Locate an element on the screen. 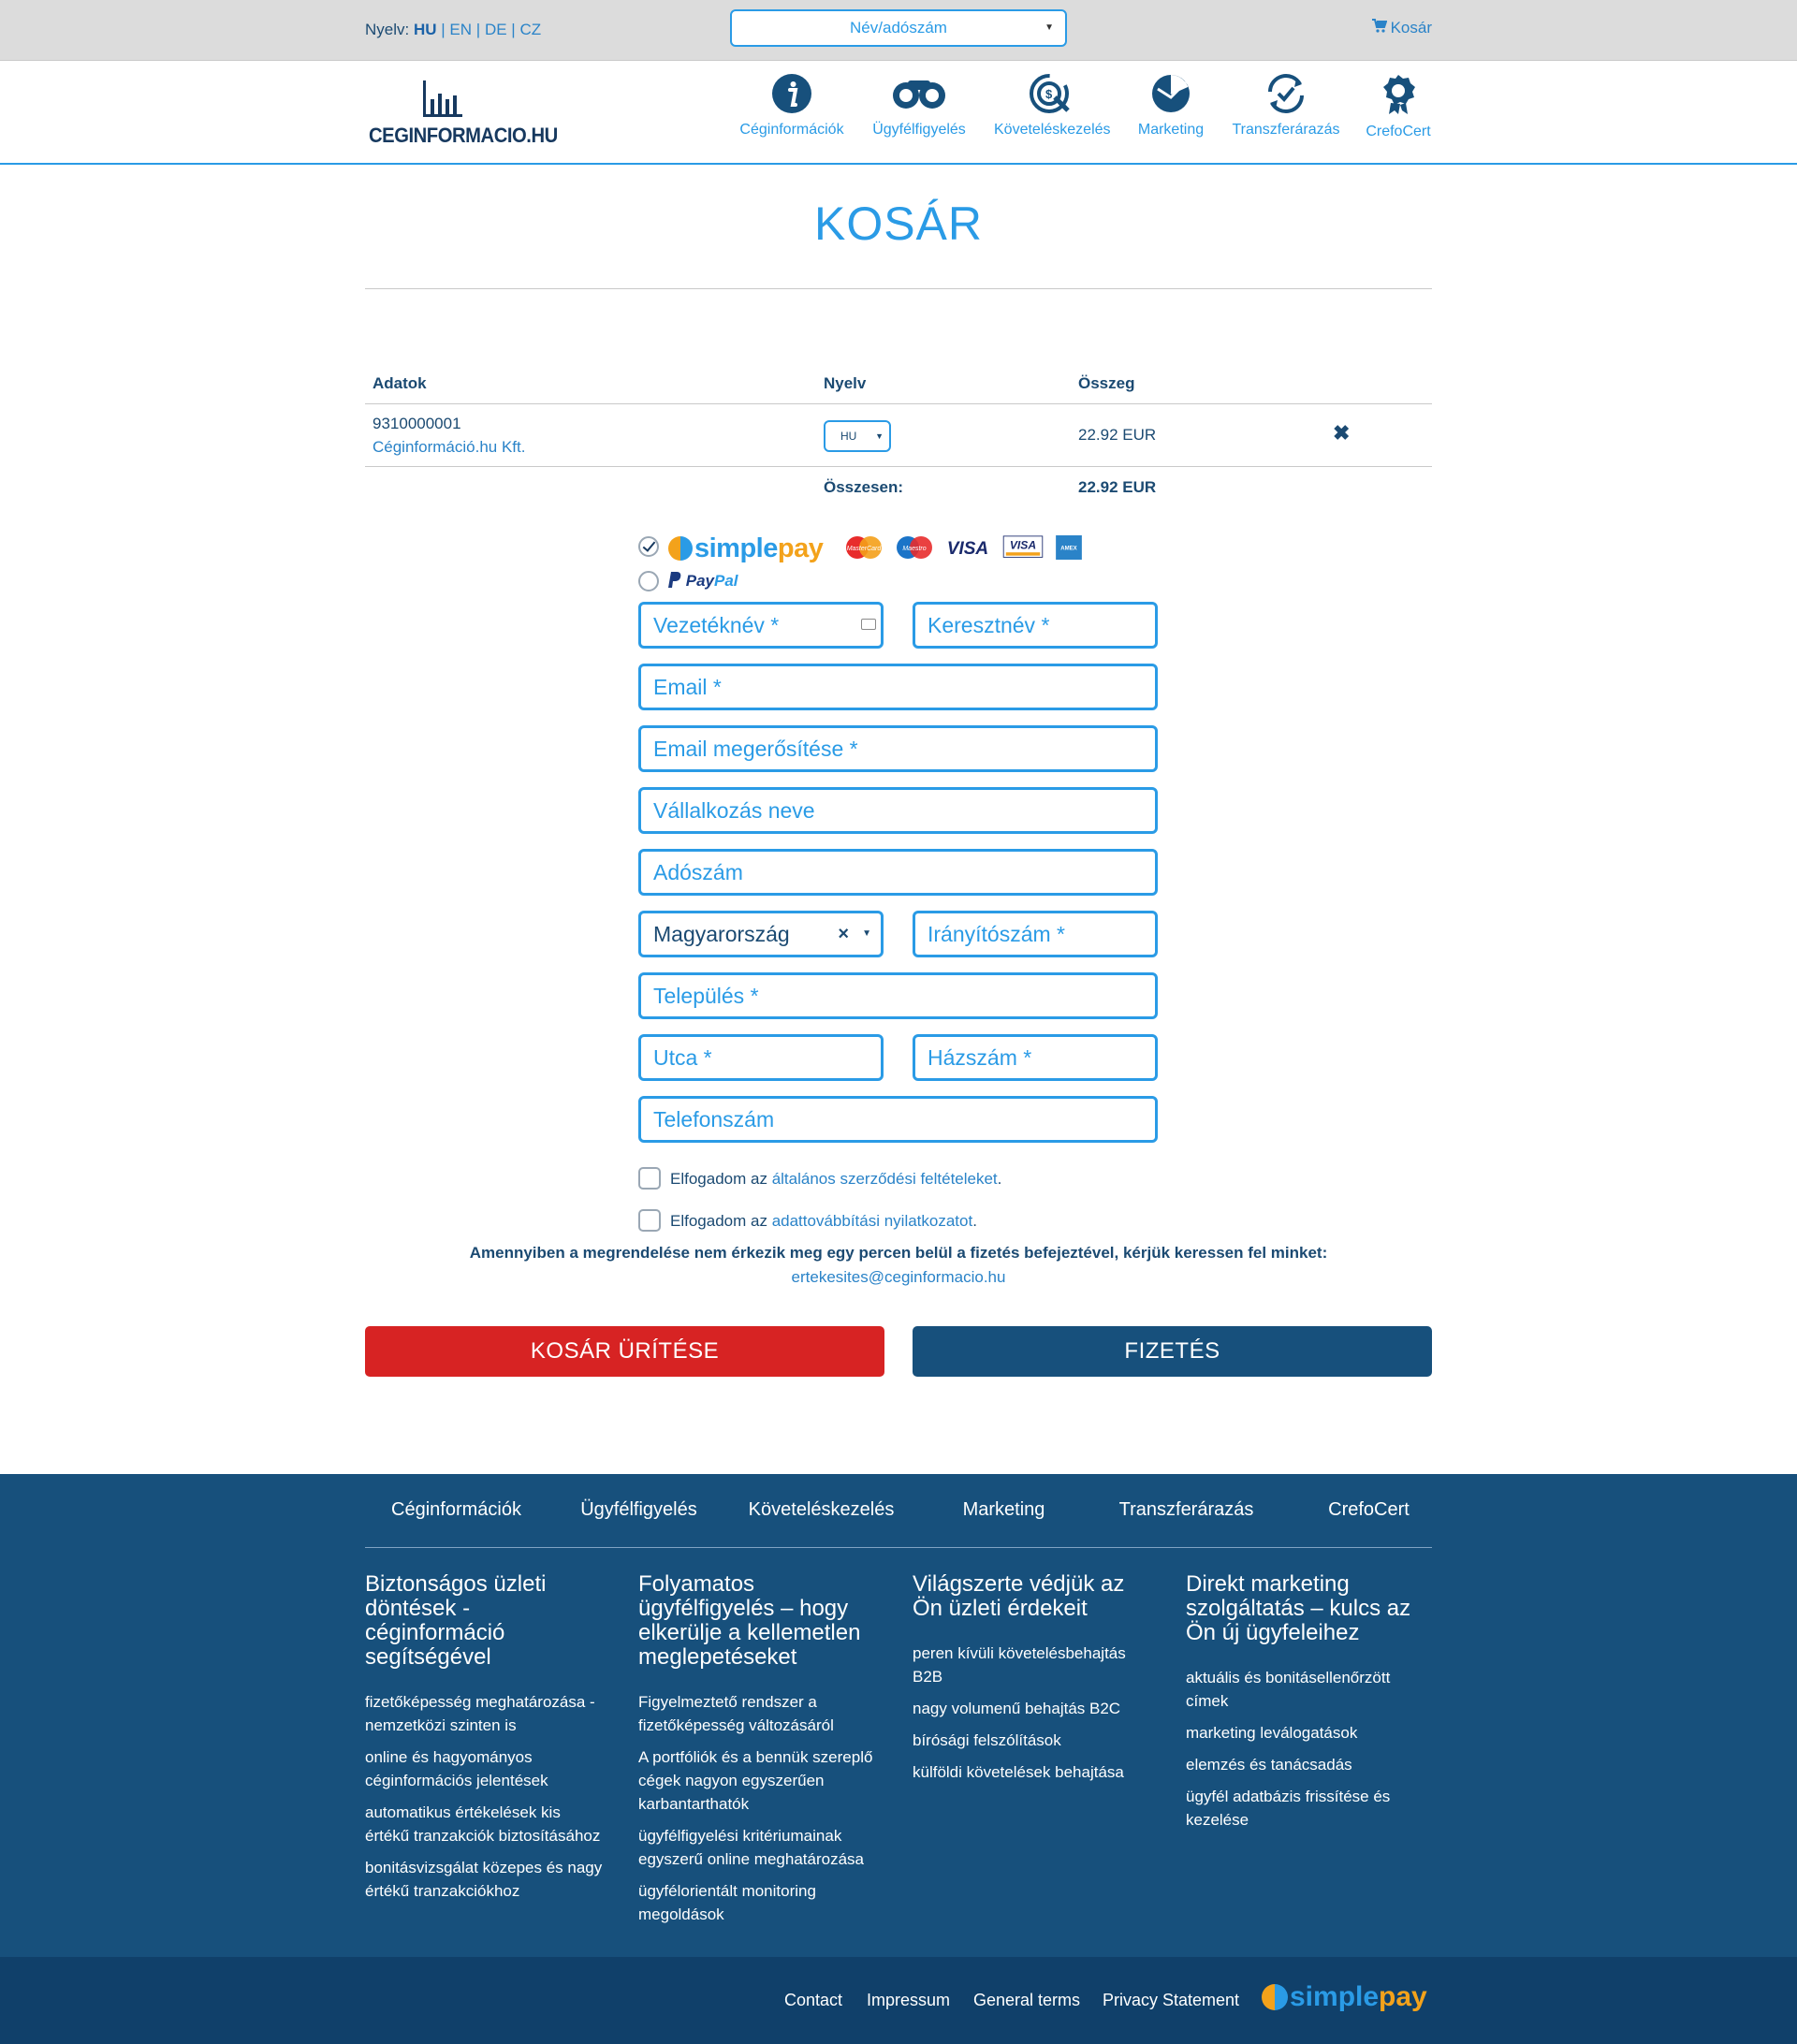 Image resolution: width=1797 pixels, height=2044 pixels. nav-koveteleskezeles: $ Követeléskezelés is located at coordinates (1052, 106).